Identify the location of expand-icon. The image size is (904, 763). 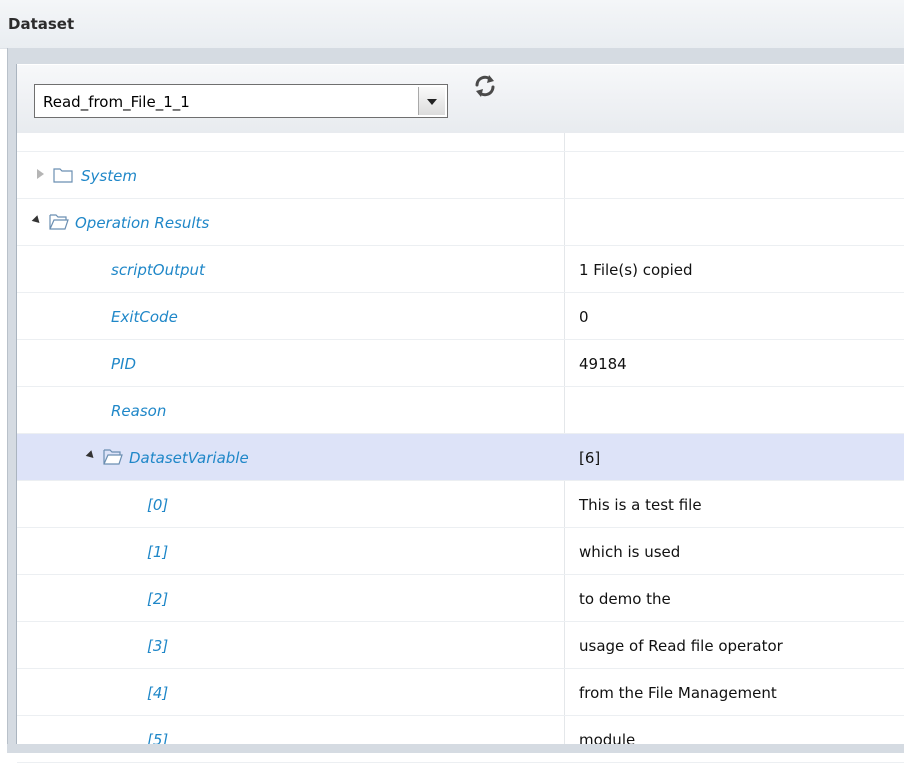
(40, 174).